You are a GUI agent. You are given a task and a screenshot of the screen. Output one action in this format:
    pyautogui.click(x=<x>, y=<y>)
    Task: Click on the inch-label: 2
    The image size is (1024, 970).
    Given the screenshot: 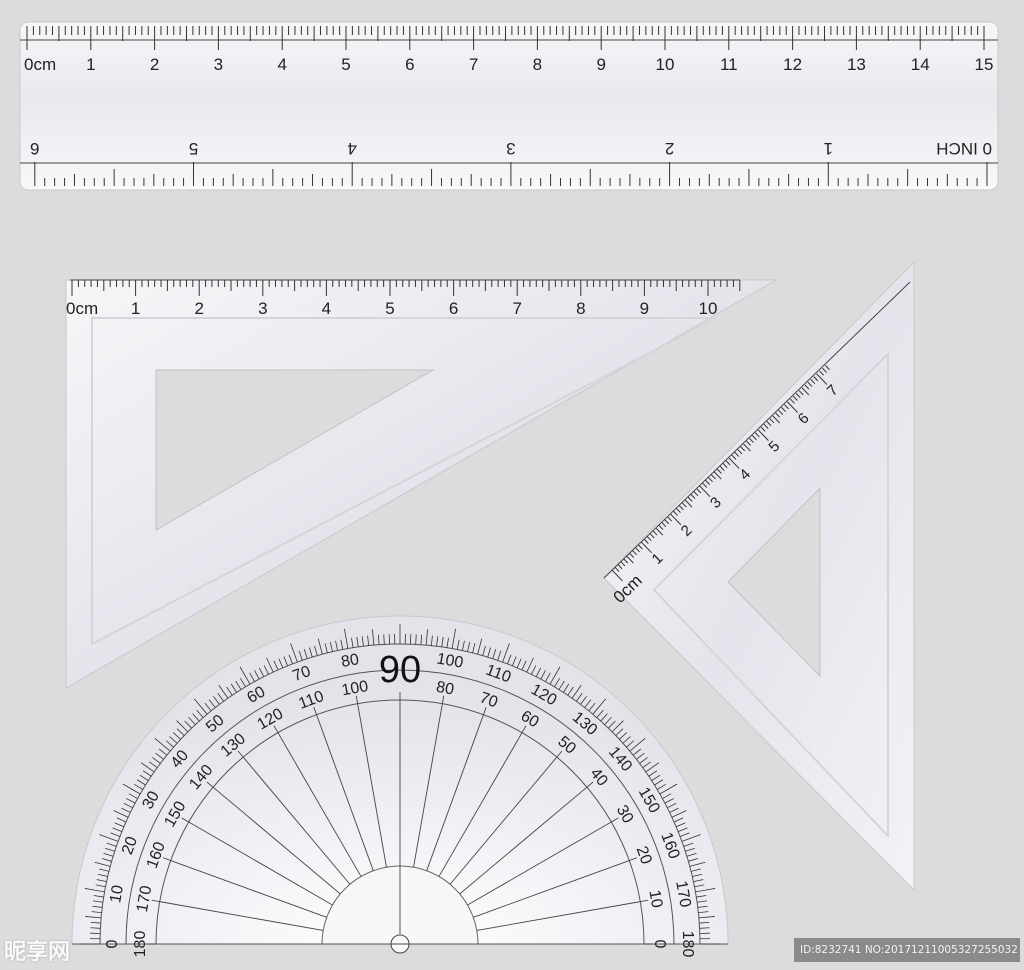 What is the action you would take?
    pyautogui.click(x=669, y=148)
    